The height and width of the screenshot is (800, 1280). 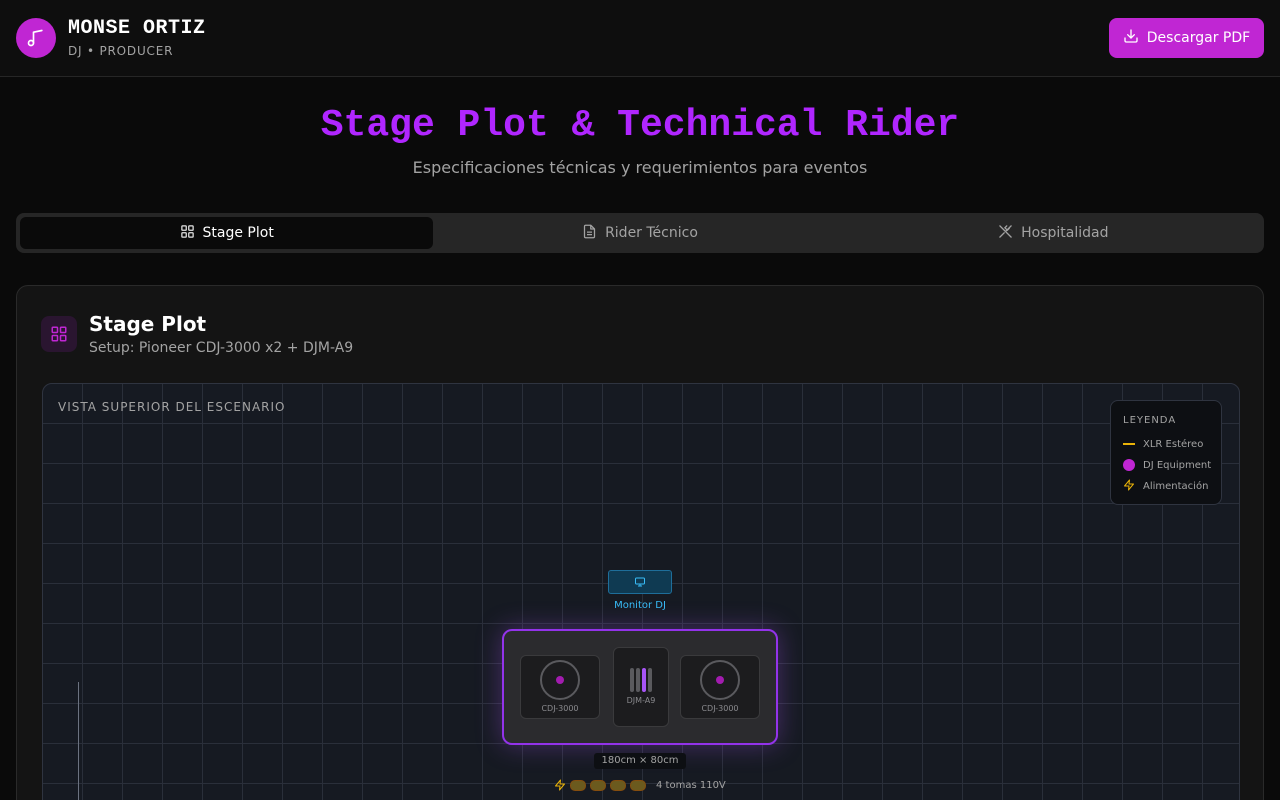 I want to click on monitor-label: Monitor DJ, so click(x=640, y=605).